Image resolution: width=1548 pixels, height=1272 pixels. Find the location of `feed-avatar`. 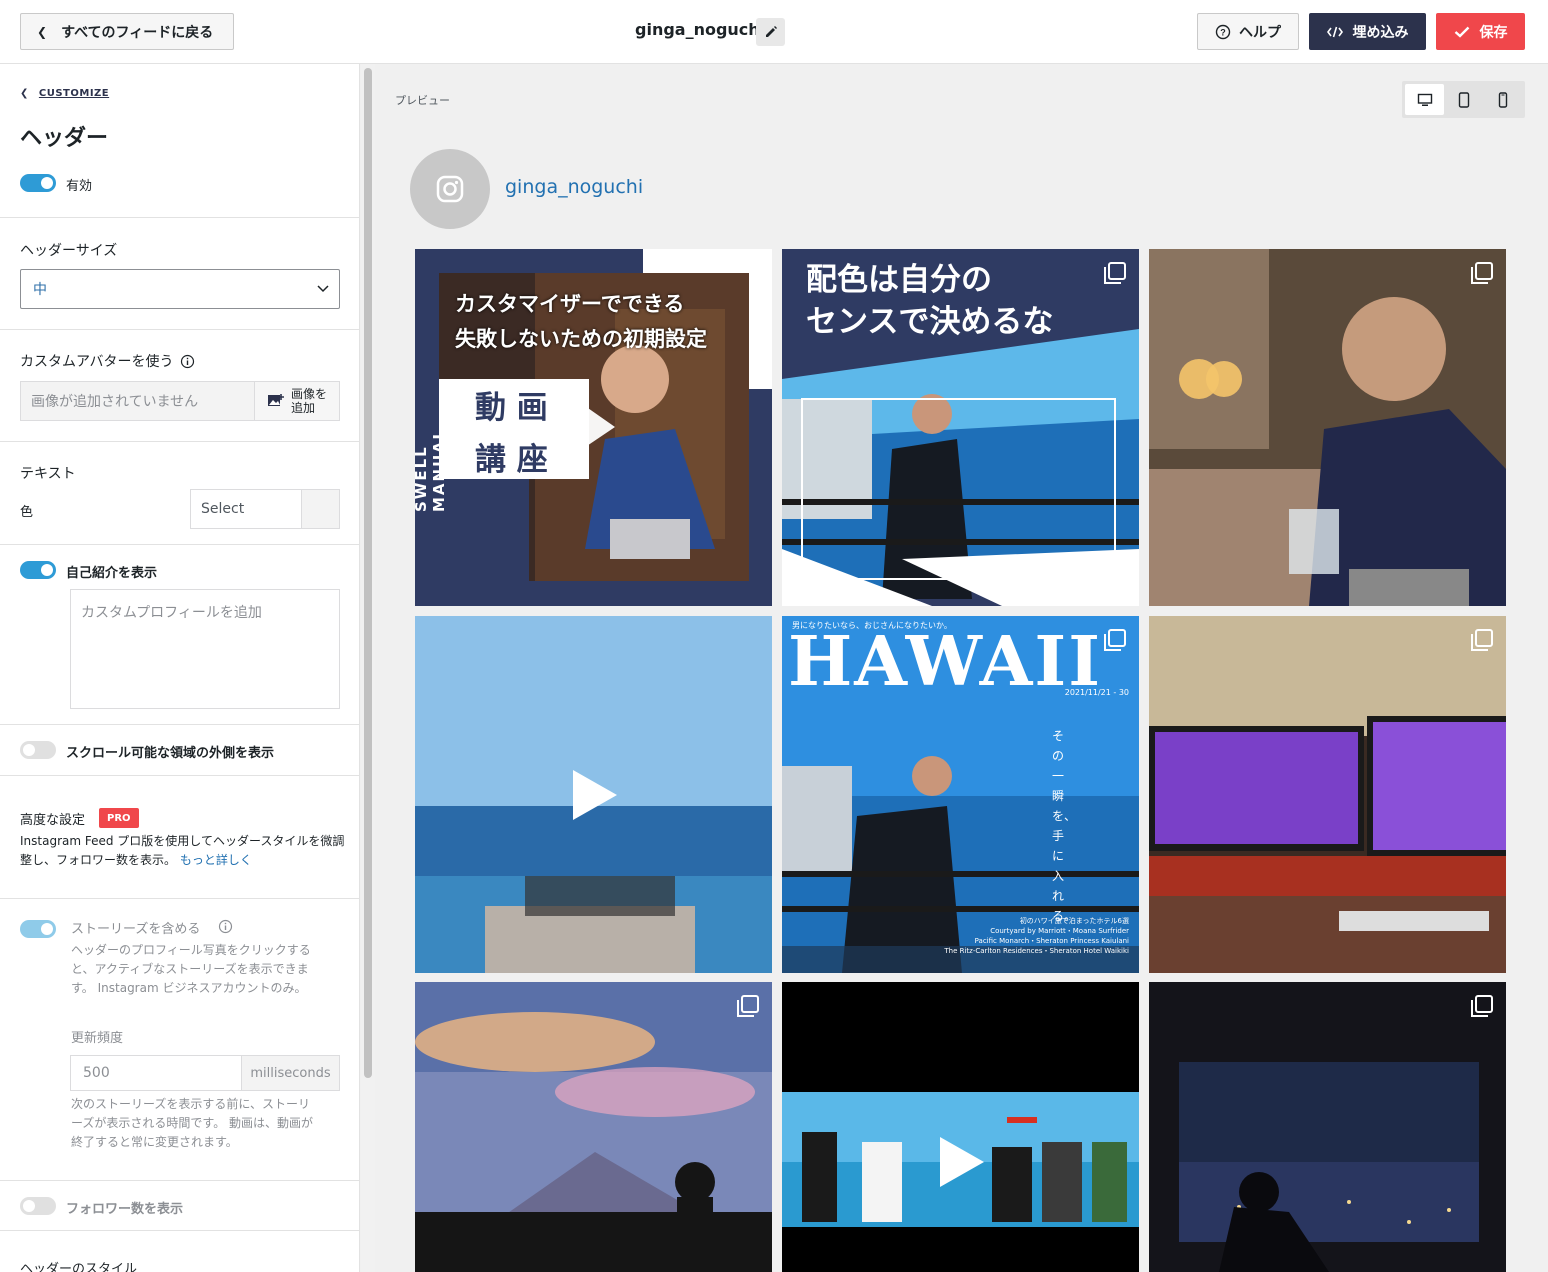

feed-avatar is located at coordinates (450, 189).